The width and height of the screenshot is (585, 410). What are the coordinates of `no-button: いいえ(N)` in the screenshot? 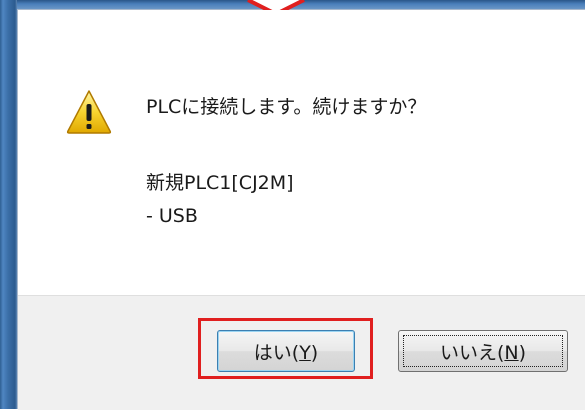 It's located at (483, 351).